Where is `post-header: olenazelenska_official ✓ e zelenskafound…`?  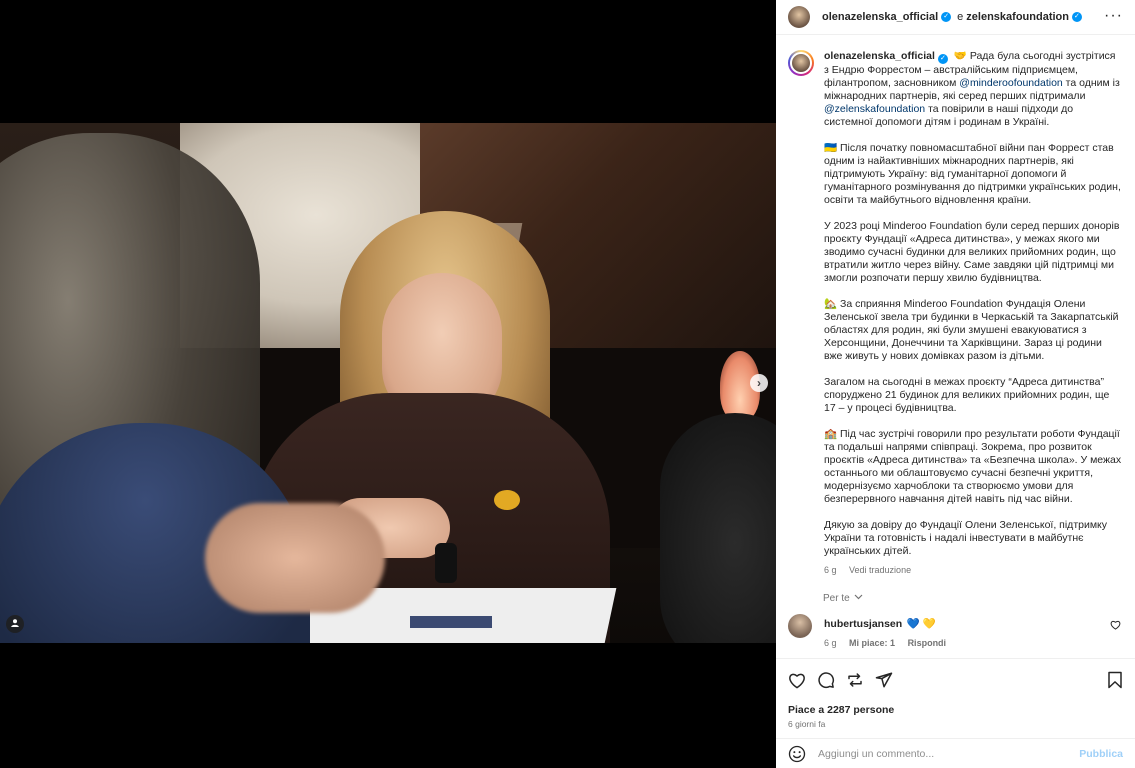 post-header: olenazelenska_official ✓ e zelenskafound… is located at coordinates (955, 17).